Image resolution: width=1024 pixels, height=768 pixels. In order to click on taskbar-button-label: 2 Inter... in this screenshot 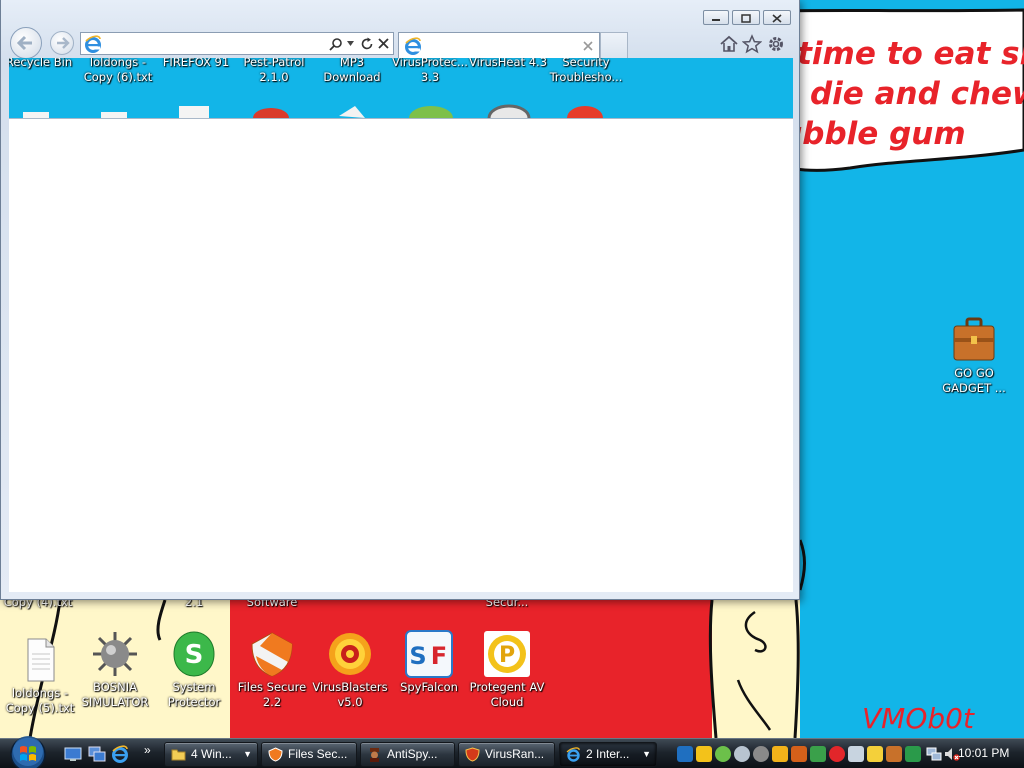, I will do `click(608, 754)`.